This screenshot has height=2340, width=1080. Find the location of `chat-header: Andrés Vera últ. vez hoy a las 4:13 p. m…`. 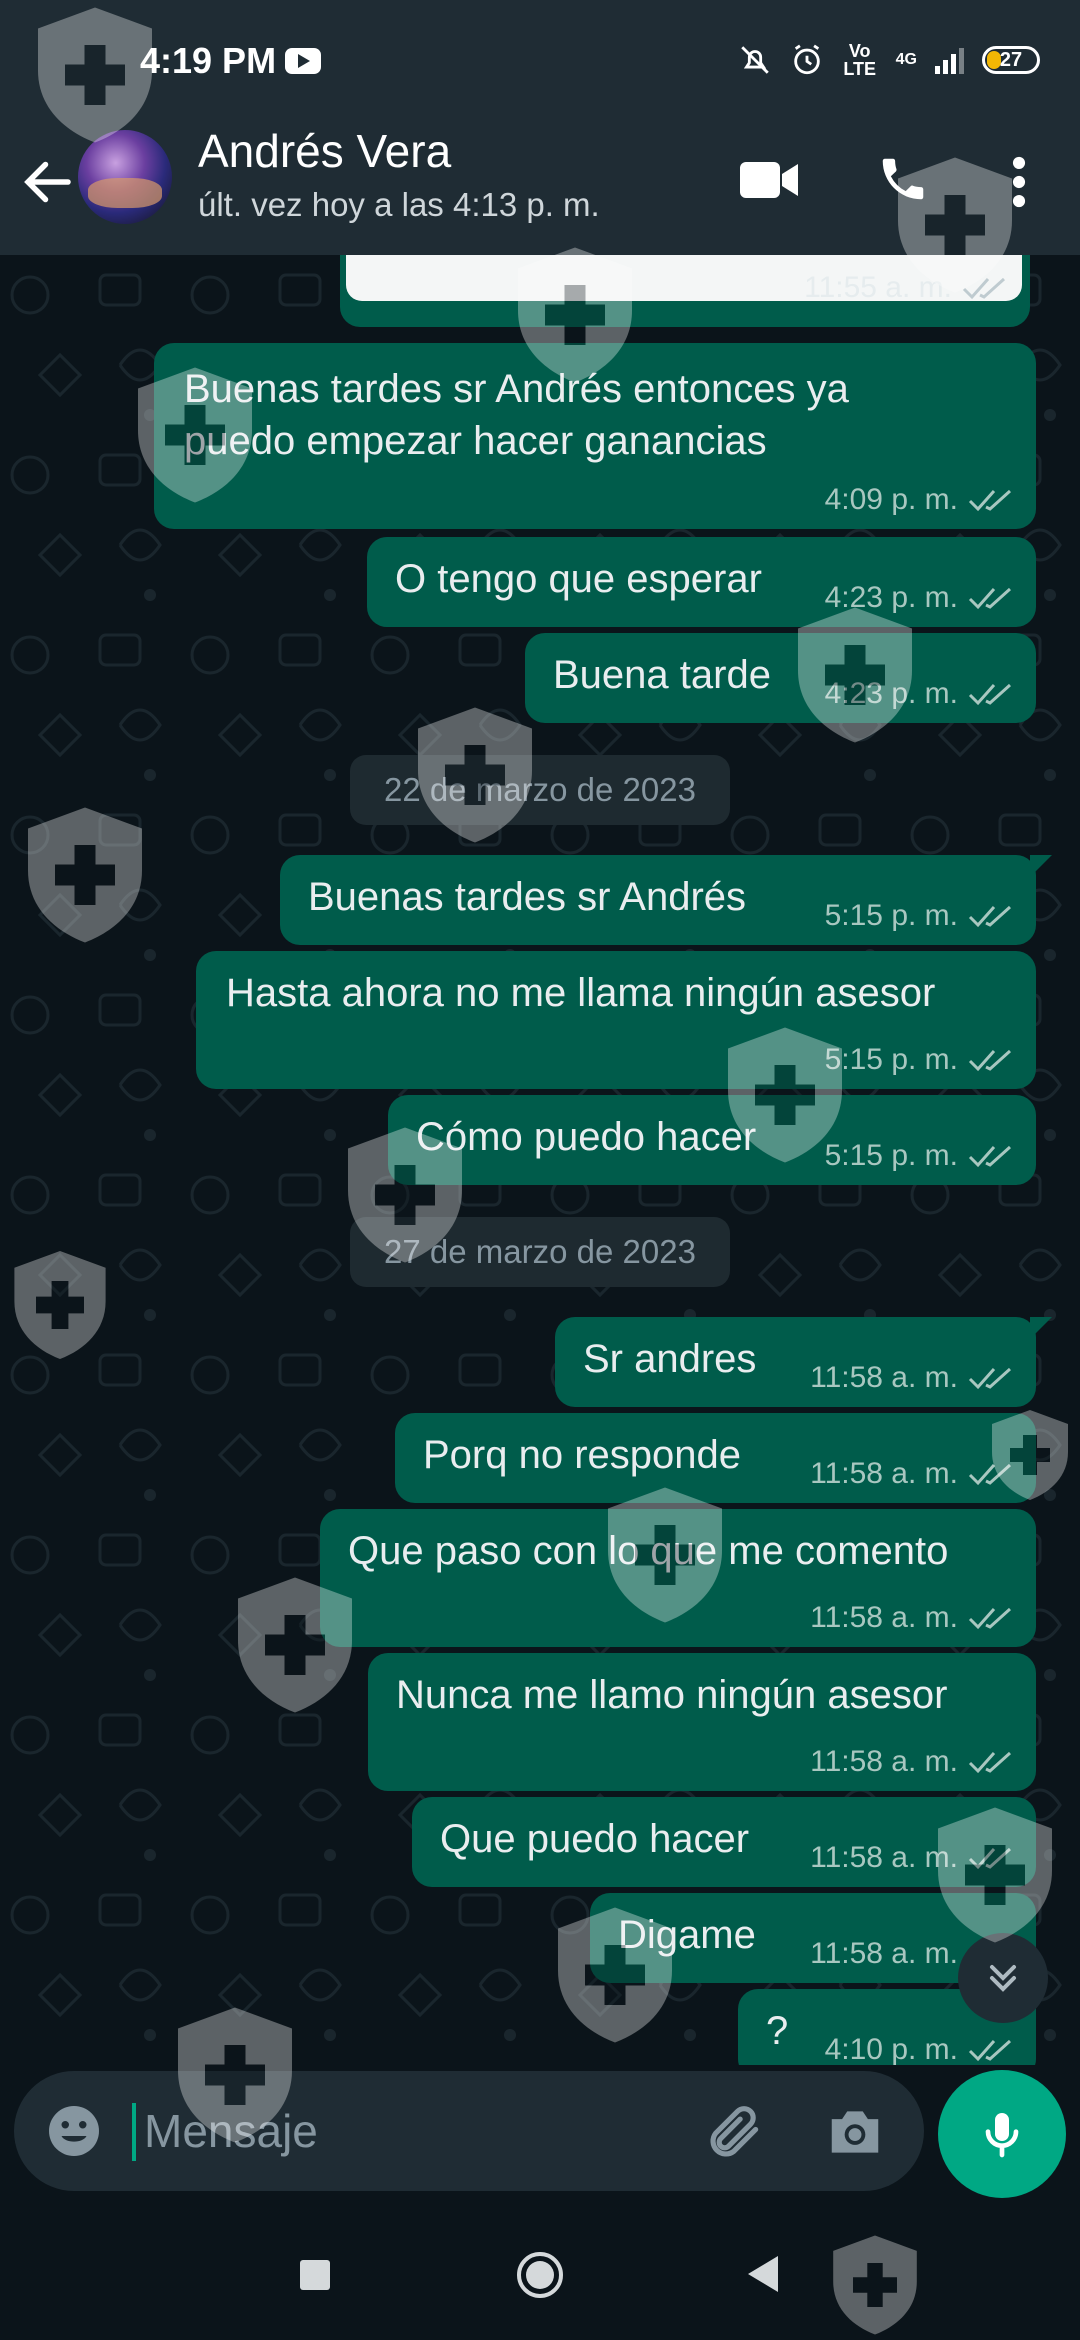

chat-header: Andrés Vera últ. vez hoy a las 4:13 p. m… is located at coordinates (540, 190).